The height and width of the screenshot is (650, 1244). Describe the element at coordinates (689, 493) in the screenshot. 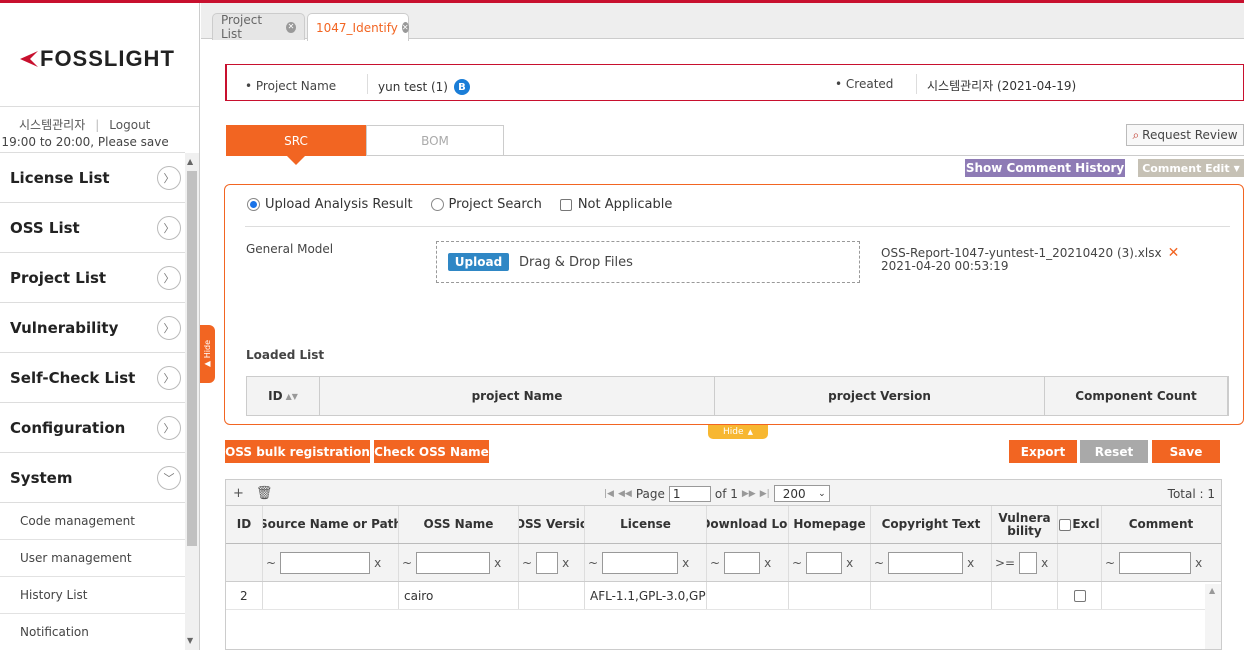

I see `page-input: 1` at that location.